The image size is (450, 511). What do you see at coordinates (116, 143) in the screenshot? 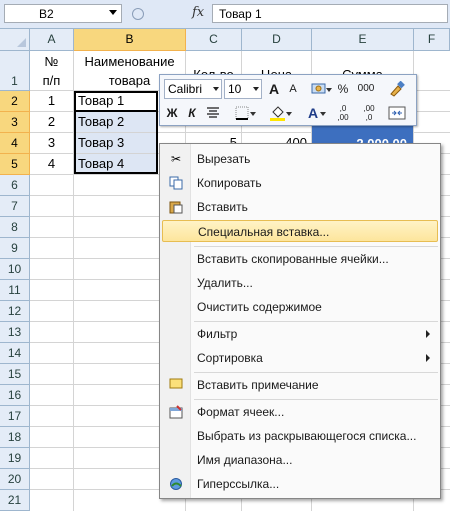
I see `cell-b4: Товар 3` at bounding box center [116, 143].